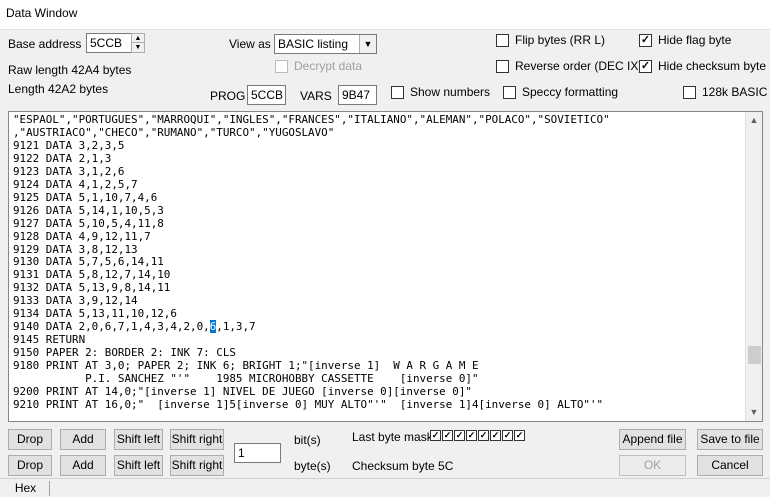 The width and height of the screenshot is (770, 497). What do you see at coordinates (311, 172) in the screenshot?
I see `listing-line: 9123 DATA 3,1,2,6` at bounding box center [311, 172].